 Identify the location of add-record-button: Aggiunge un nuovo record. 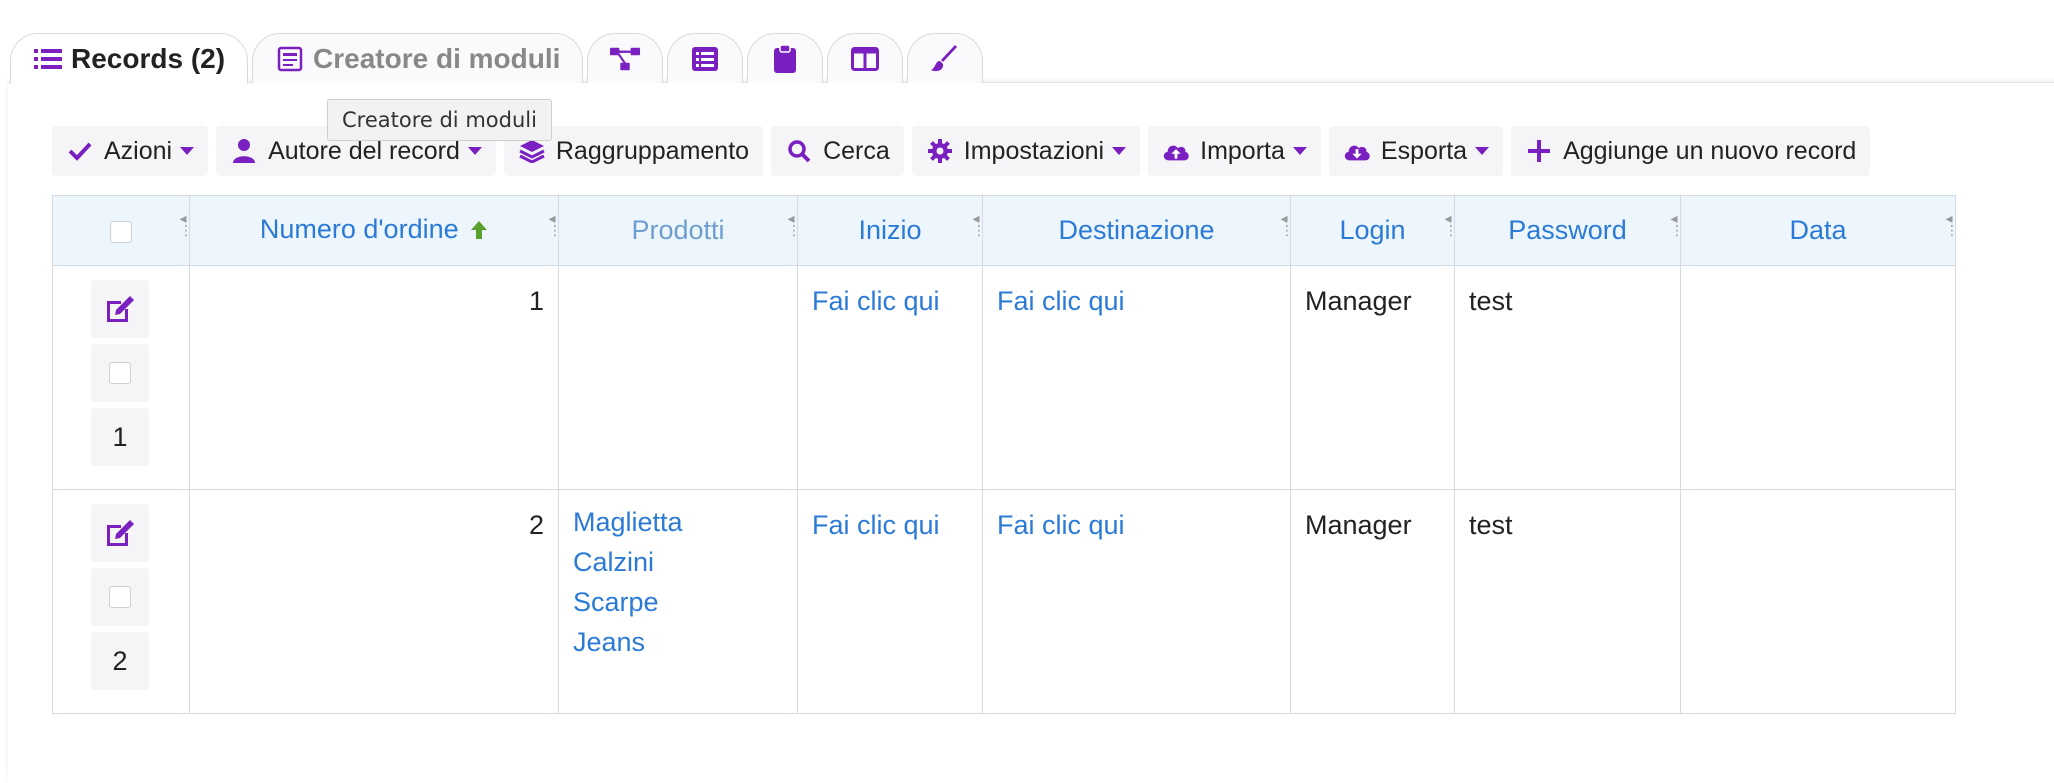
(1691, 151).